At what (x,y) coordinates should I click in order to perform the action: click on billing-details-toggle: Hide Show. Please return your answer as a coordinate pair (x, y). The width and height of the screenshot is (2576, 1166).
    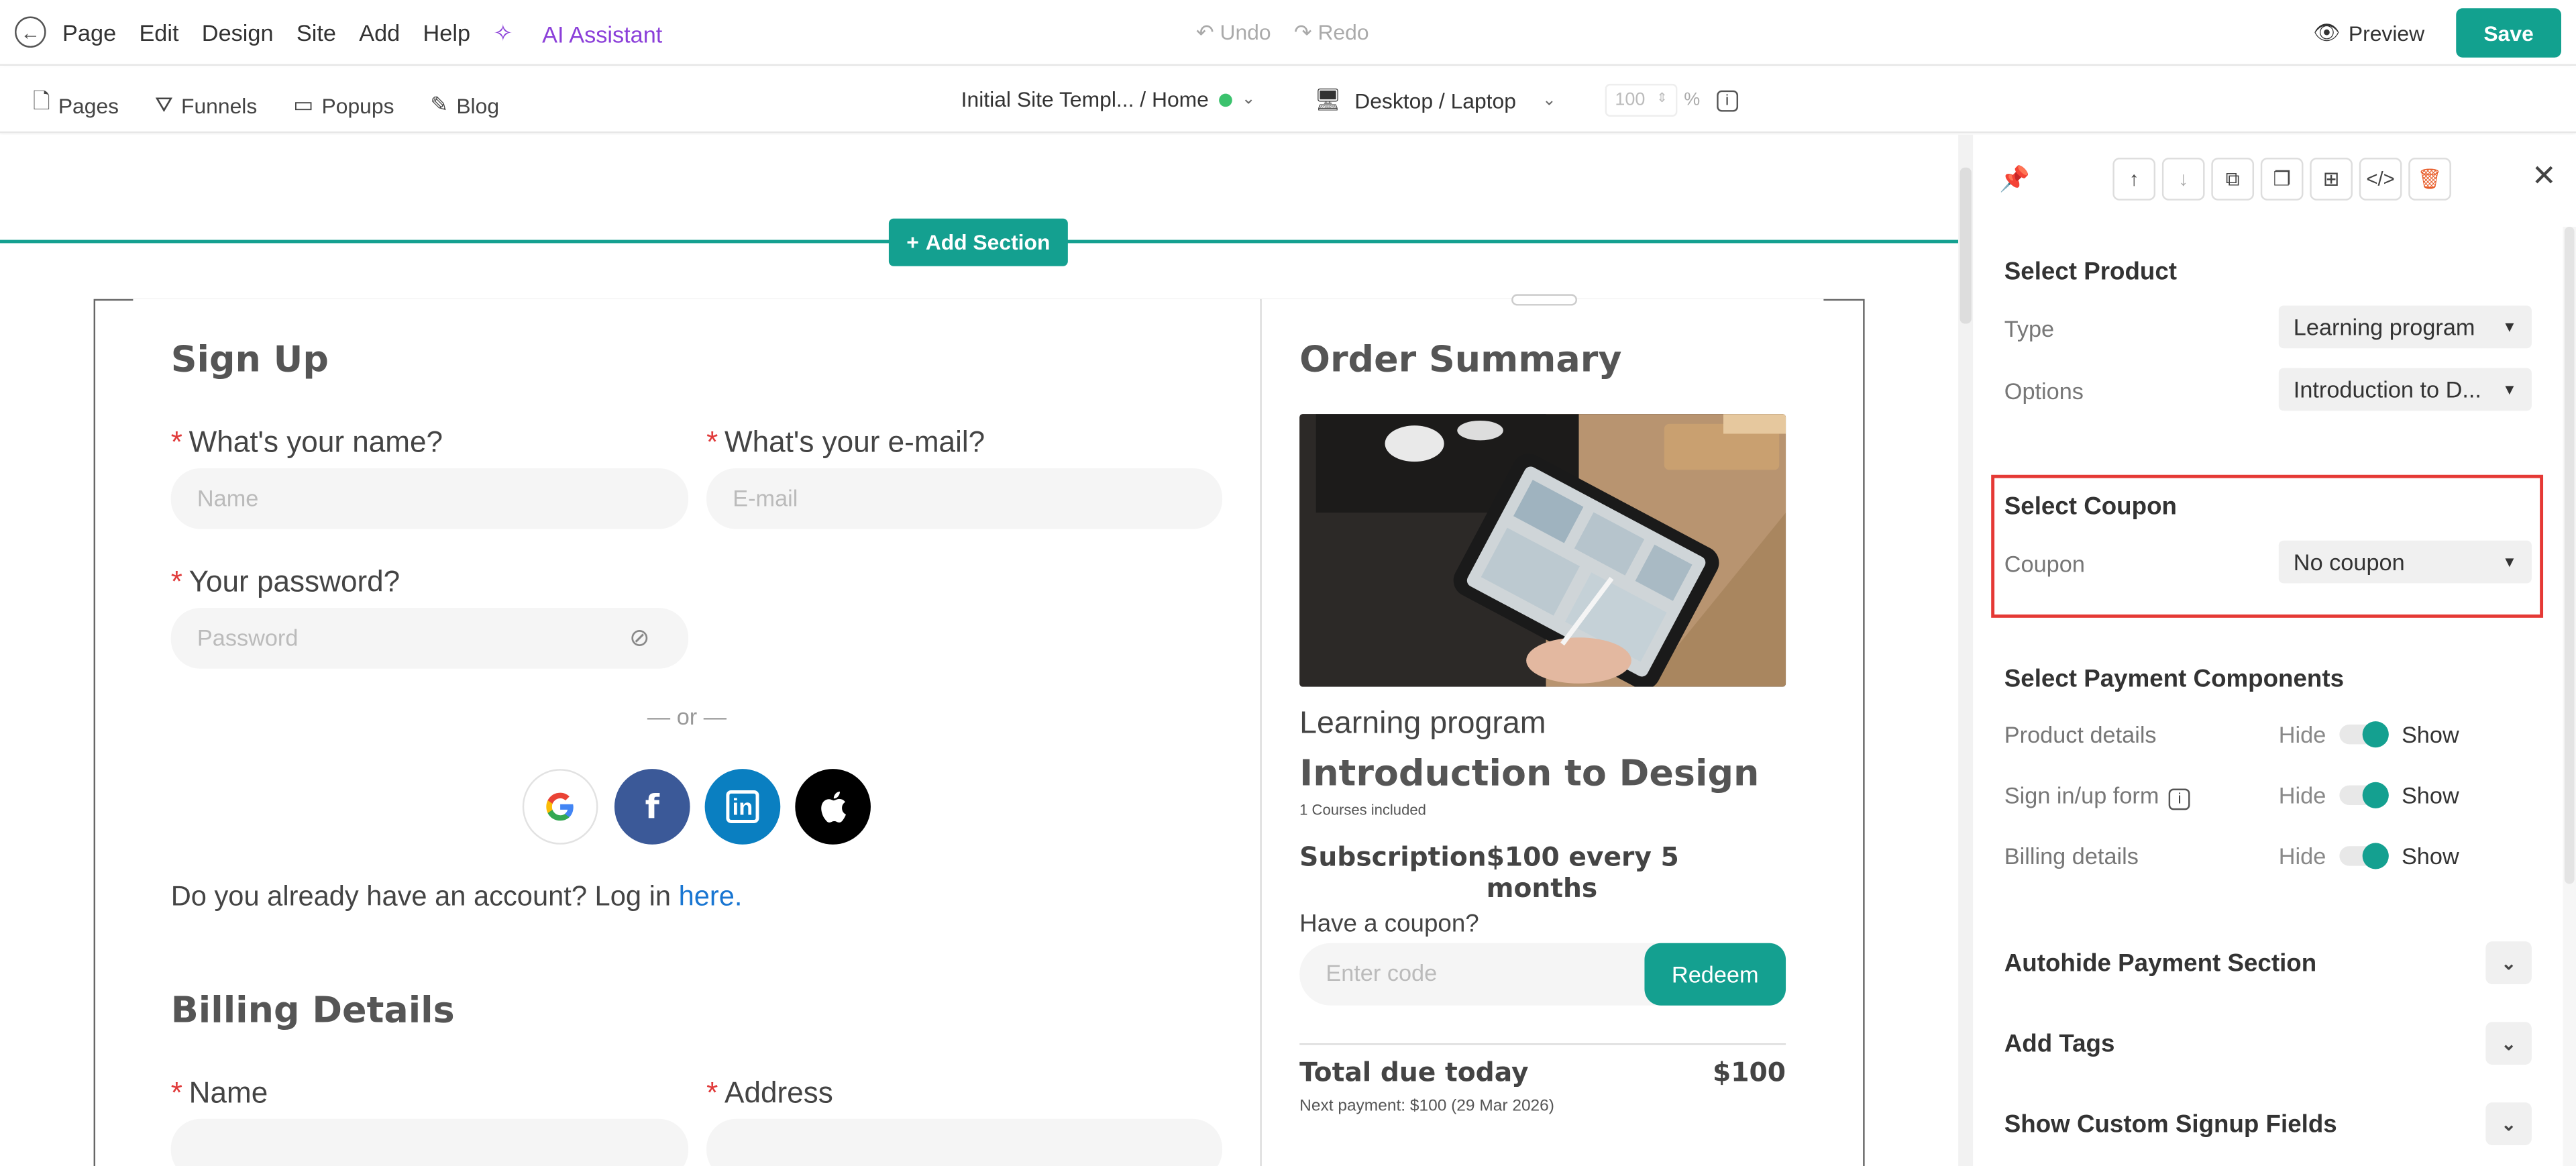
    Looking at the image, I should click on (2369, 856).